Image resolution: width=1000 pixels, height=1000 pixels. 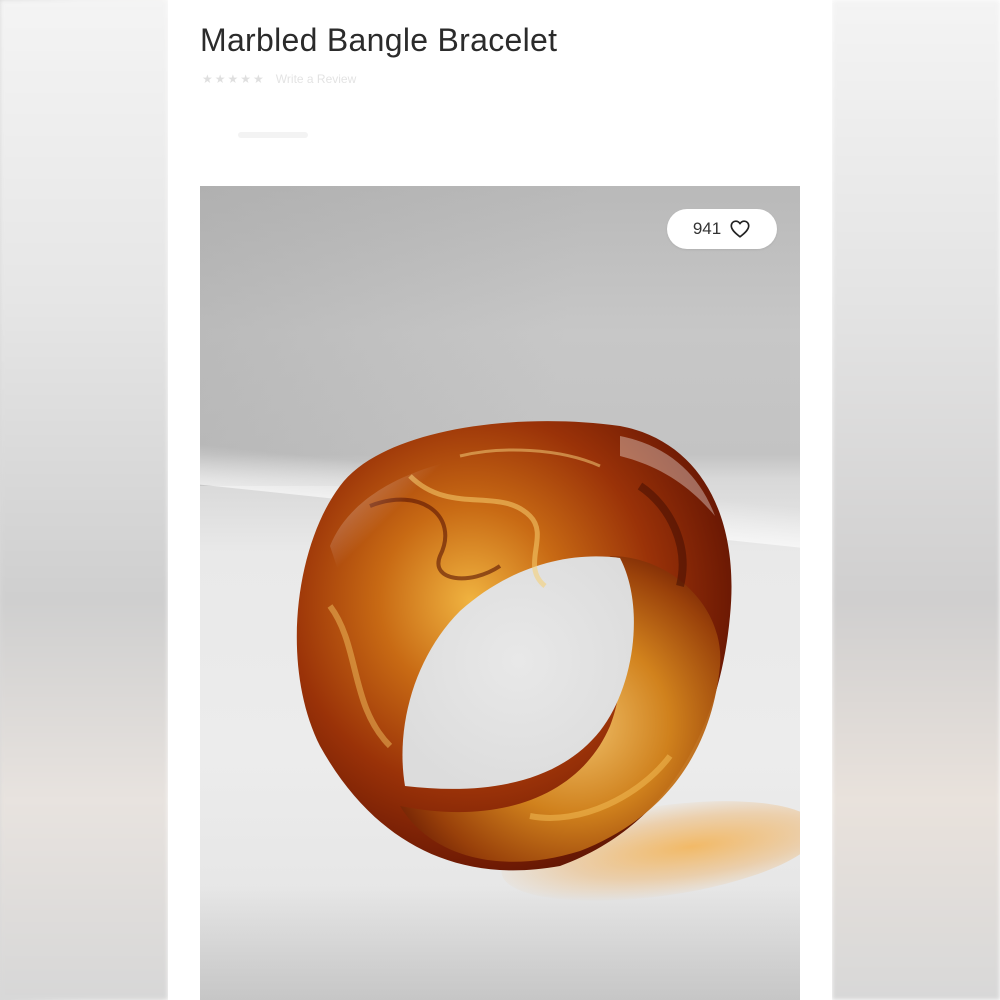 What do you see at coordinates (740, 229) in the screenshot?
I see `heart-outline-icon` at bounding box center [740, 229].